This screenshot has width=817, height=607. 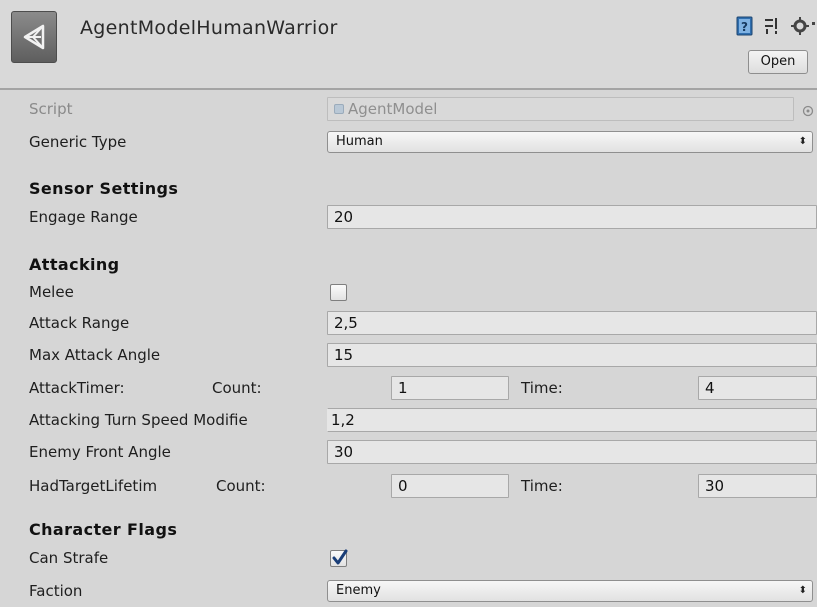 I want to click on attack-timer-count-label: Count:, so click(x=237, y=388).